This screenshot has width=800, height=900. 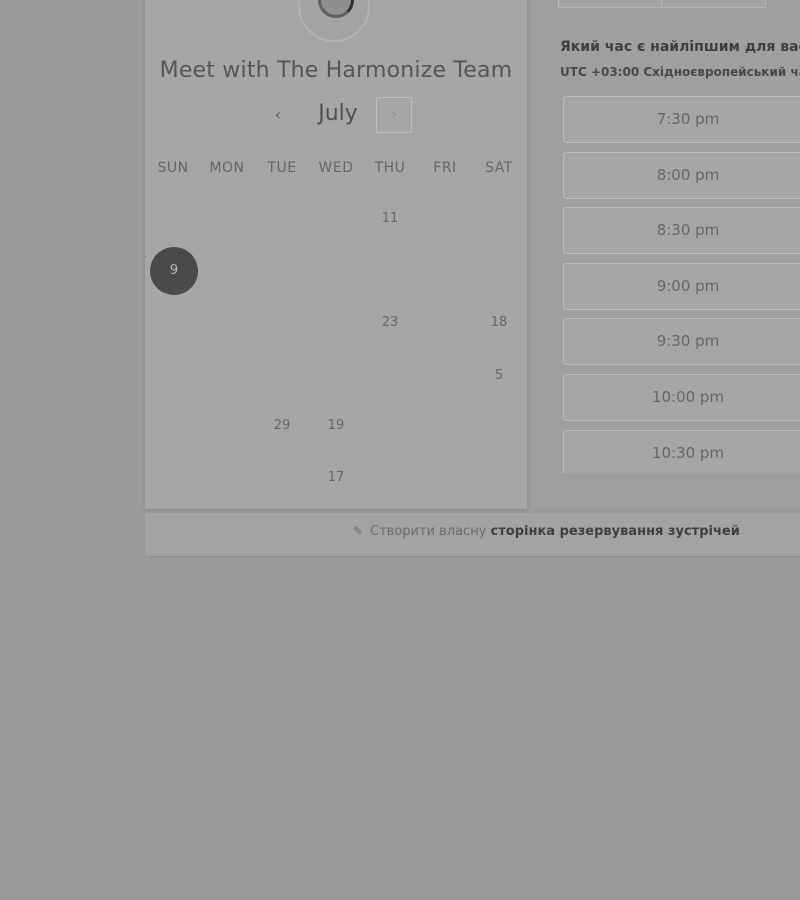 I want to click on time-question: Який час є найліпшим для вас?, so click(x=680, y=47).